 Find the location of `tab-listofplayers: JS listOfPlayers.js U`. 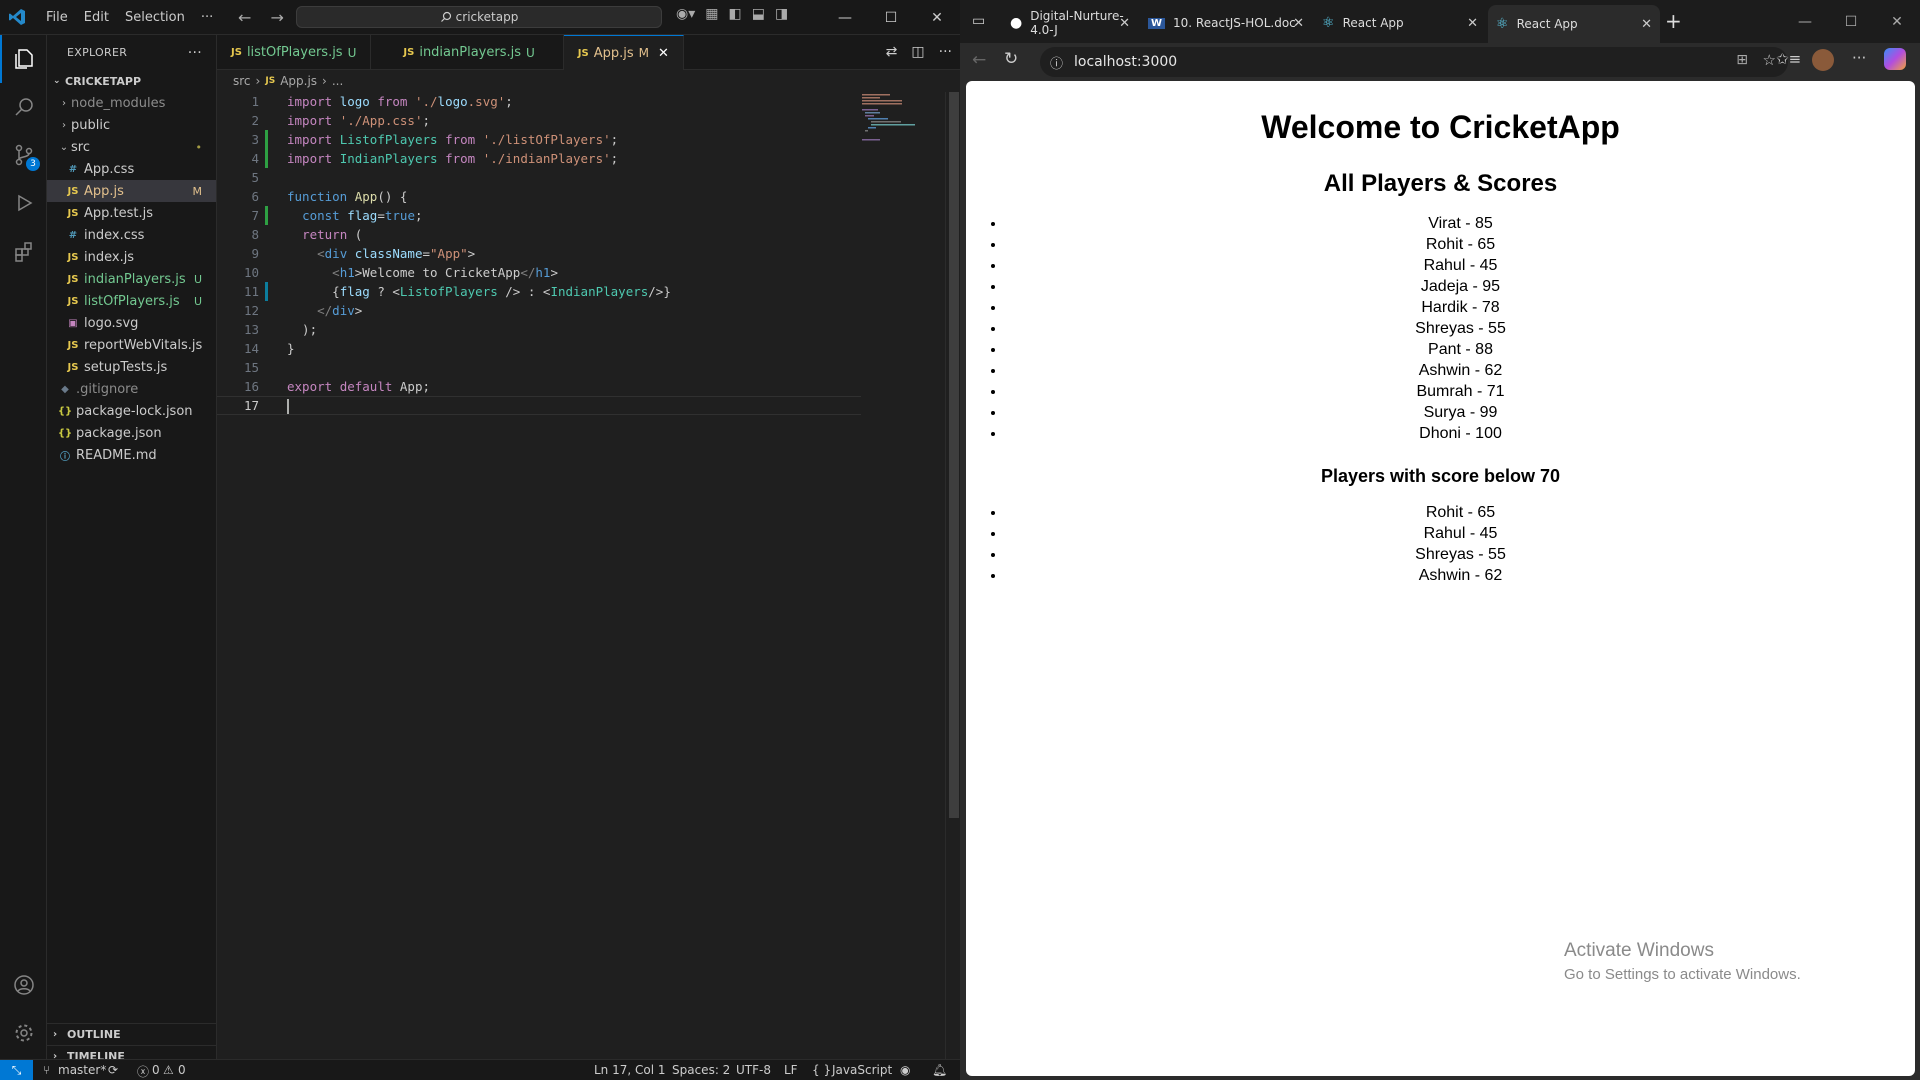

tab-listofplayers: JS listOfPlayers.js U is located at coordinates (294, 52).